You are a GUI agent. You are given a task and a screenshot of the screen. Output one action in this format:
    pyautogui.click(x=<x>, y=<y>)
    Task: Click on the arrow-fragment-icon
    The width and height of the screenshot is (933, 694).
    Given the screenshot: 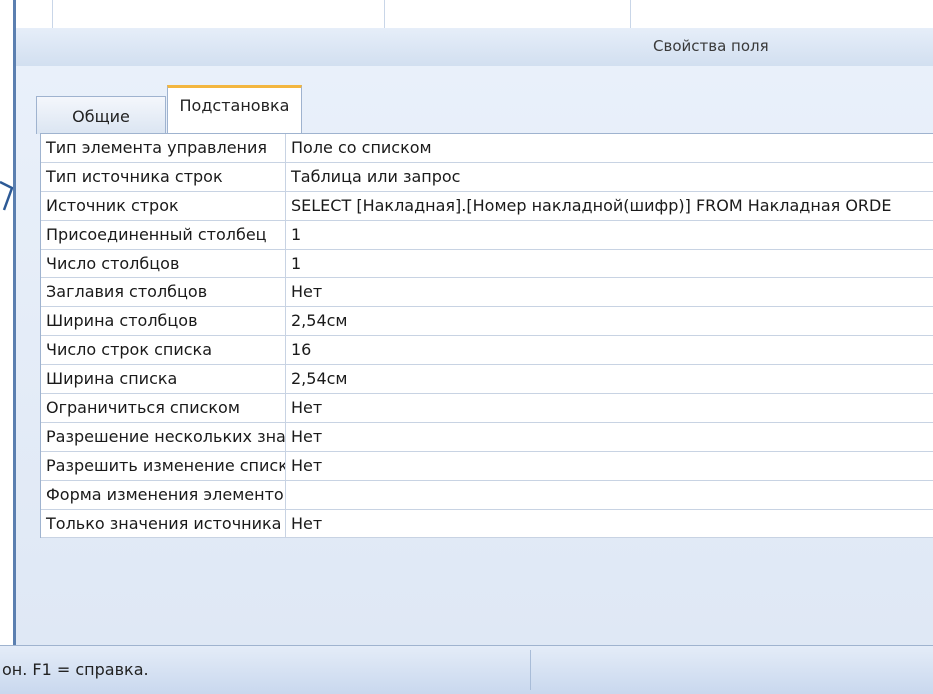 What is the action you would take?
    pyautogui.click(x=7, y=195)
    